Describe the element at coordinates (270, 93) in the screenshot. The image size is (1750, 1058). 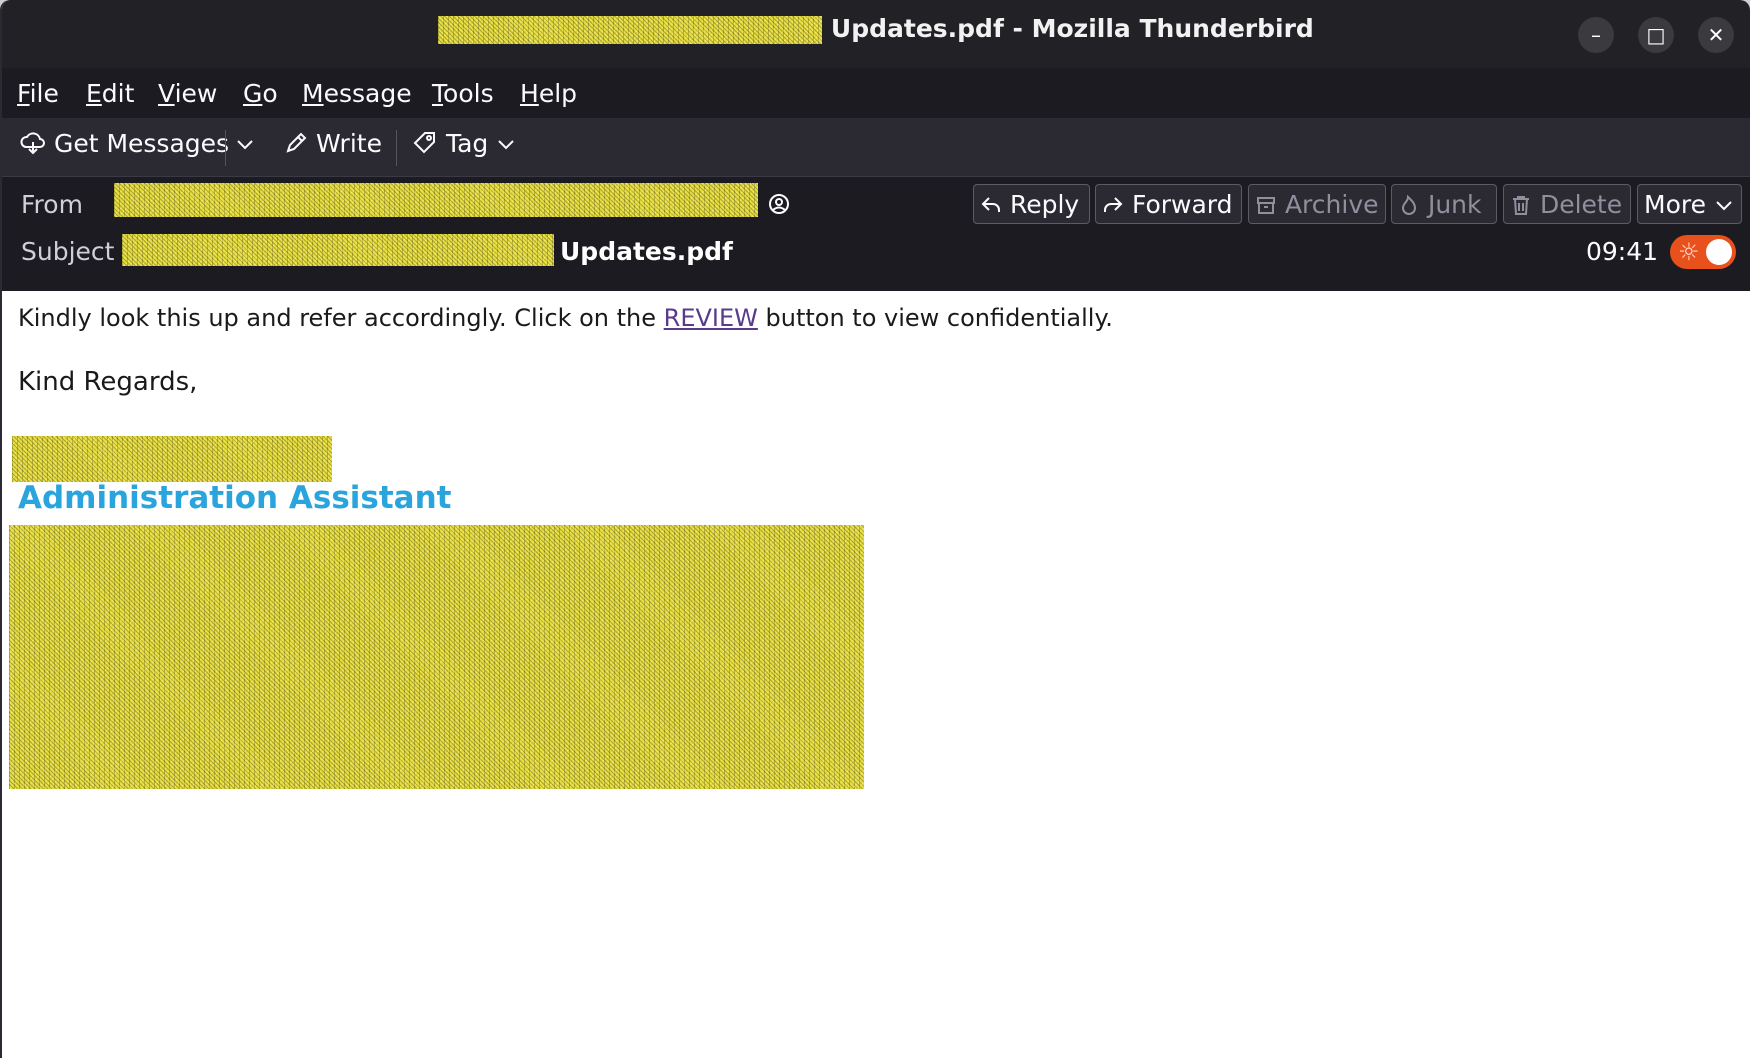
I see `menu-go-label: o` at that location.